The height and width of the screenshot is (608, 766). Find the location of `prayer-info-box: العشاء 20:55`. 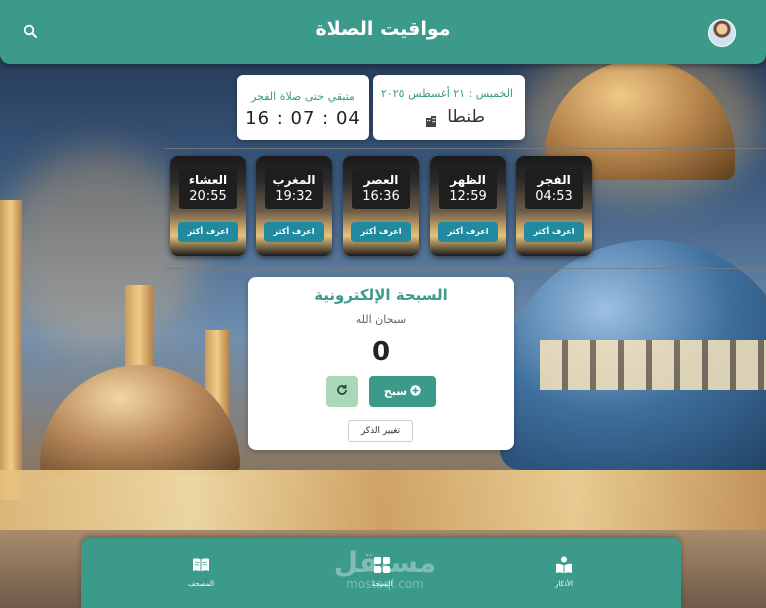

prayer-info-box: العشاء 20:55 is located at coordinates (208, 189).